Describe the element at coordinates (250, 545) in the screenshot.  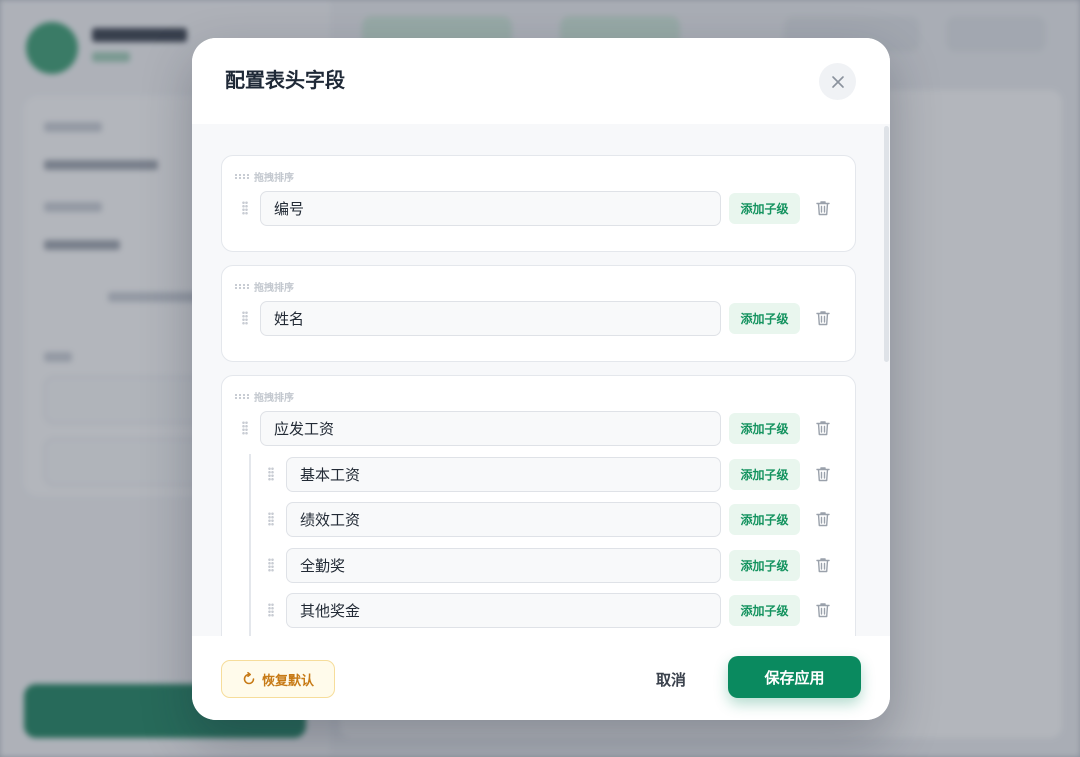
I see `child-indent-line` at that location.